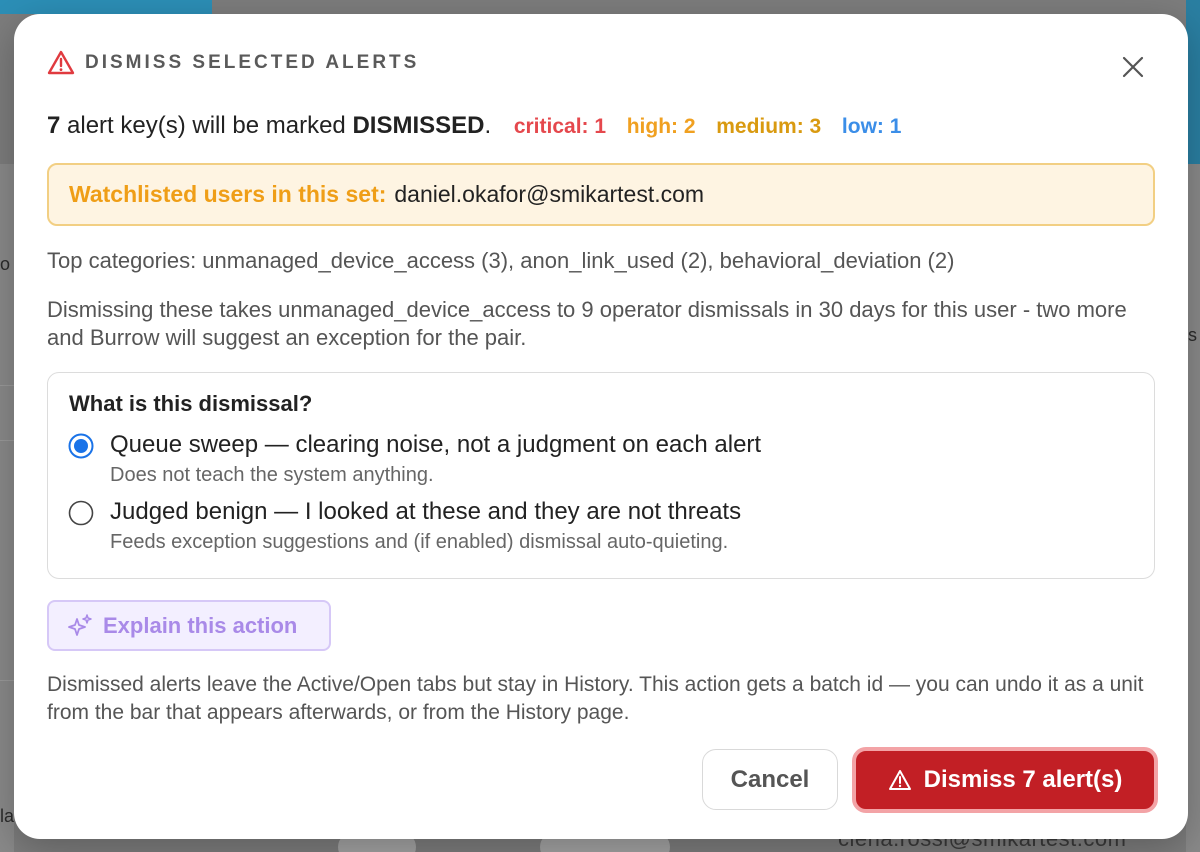  Describe the element at coordinates (80, 624) in the screenshot. I see `sparkles-icon` at that location.